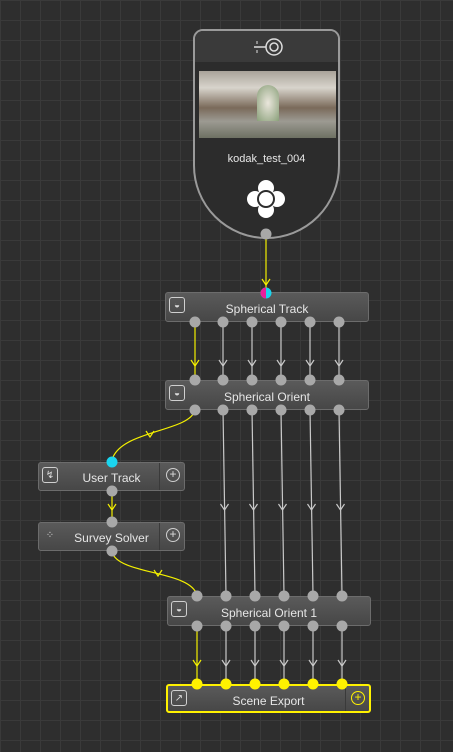 This screenshot has width=453, height=752. I want to click on node-user-track: ↯ User Track +, so click(111, 476).